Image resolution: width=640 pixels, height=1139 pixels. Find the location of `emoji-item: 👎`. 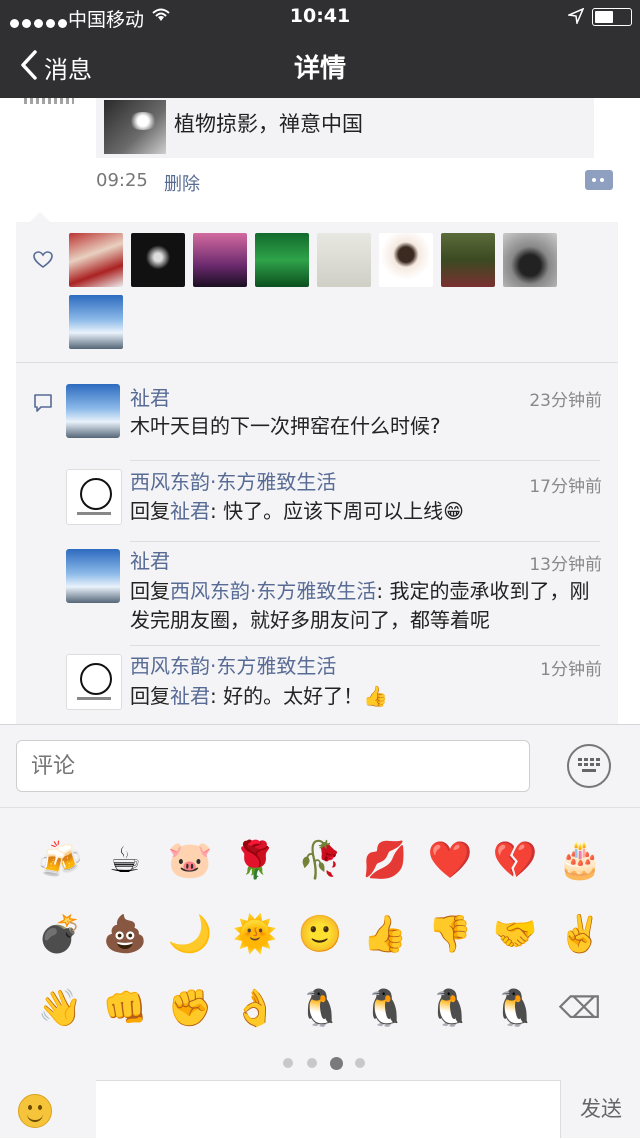

emoji-item: 👎 is located at coordinates (450, 935).